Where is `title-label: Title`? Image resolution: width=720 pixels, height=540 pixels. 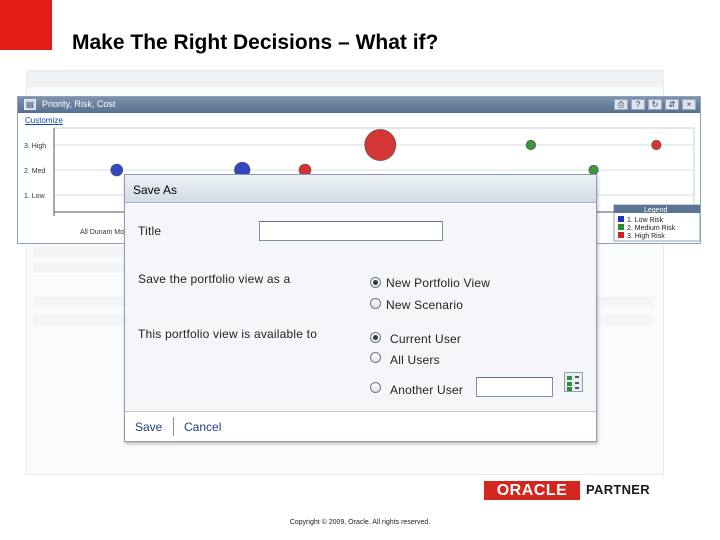
title-label: Title is located at coordinates (150, 231).